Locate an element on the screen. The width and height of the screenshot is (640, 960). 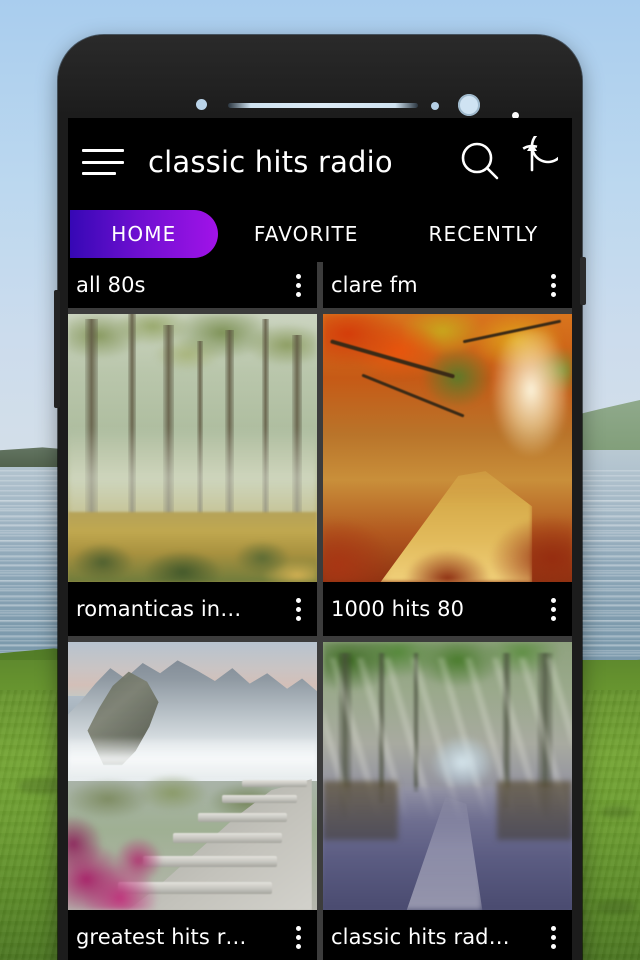
snowy-mountain-stairs-art is located at coordinates (192, 776).